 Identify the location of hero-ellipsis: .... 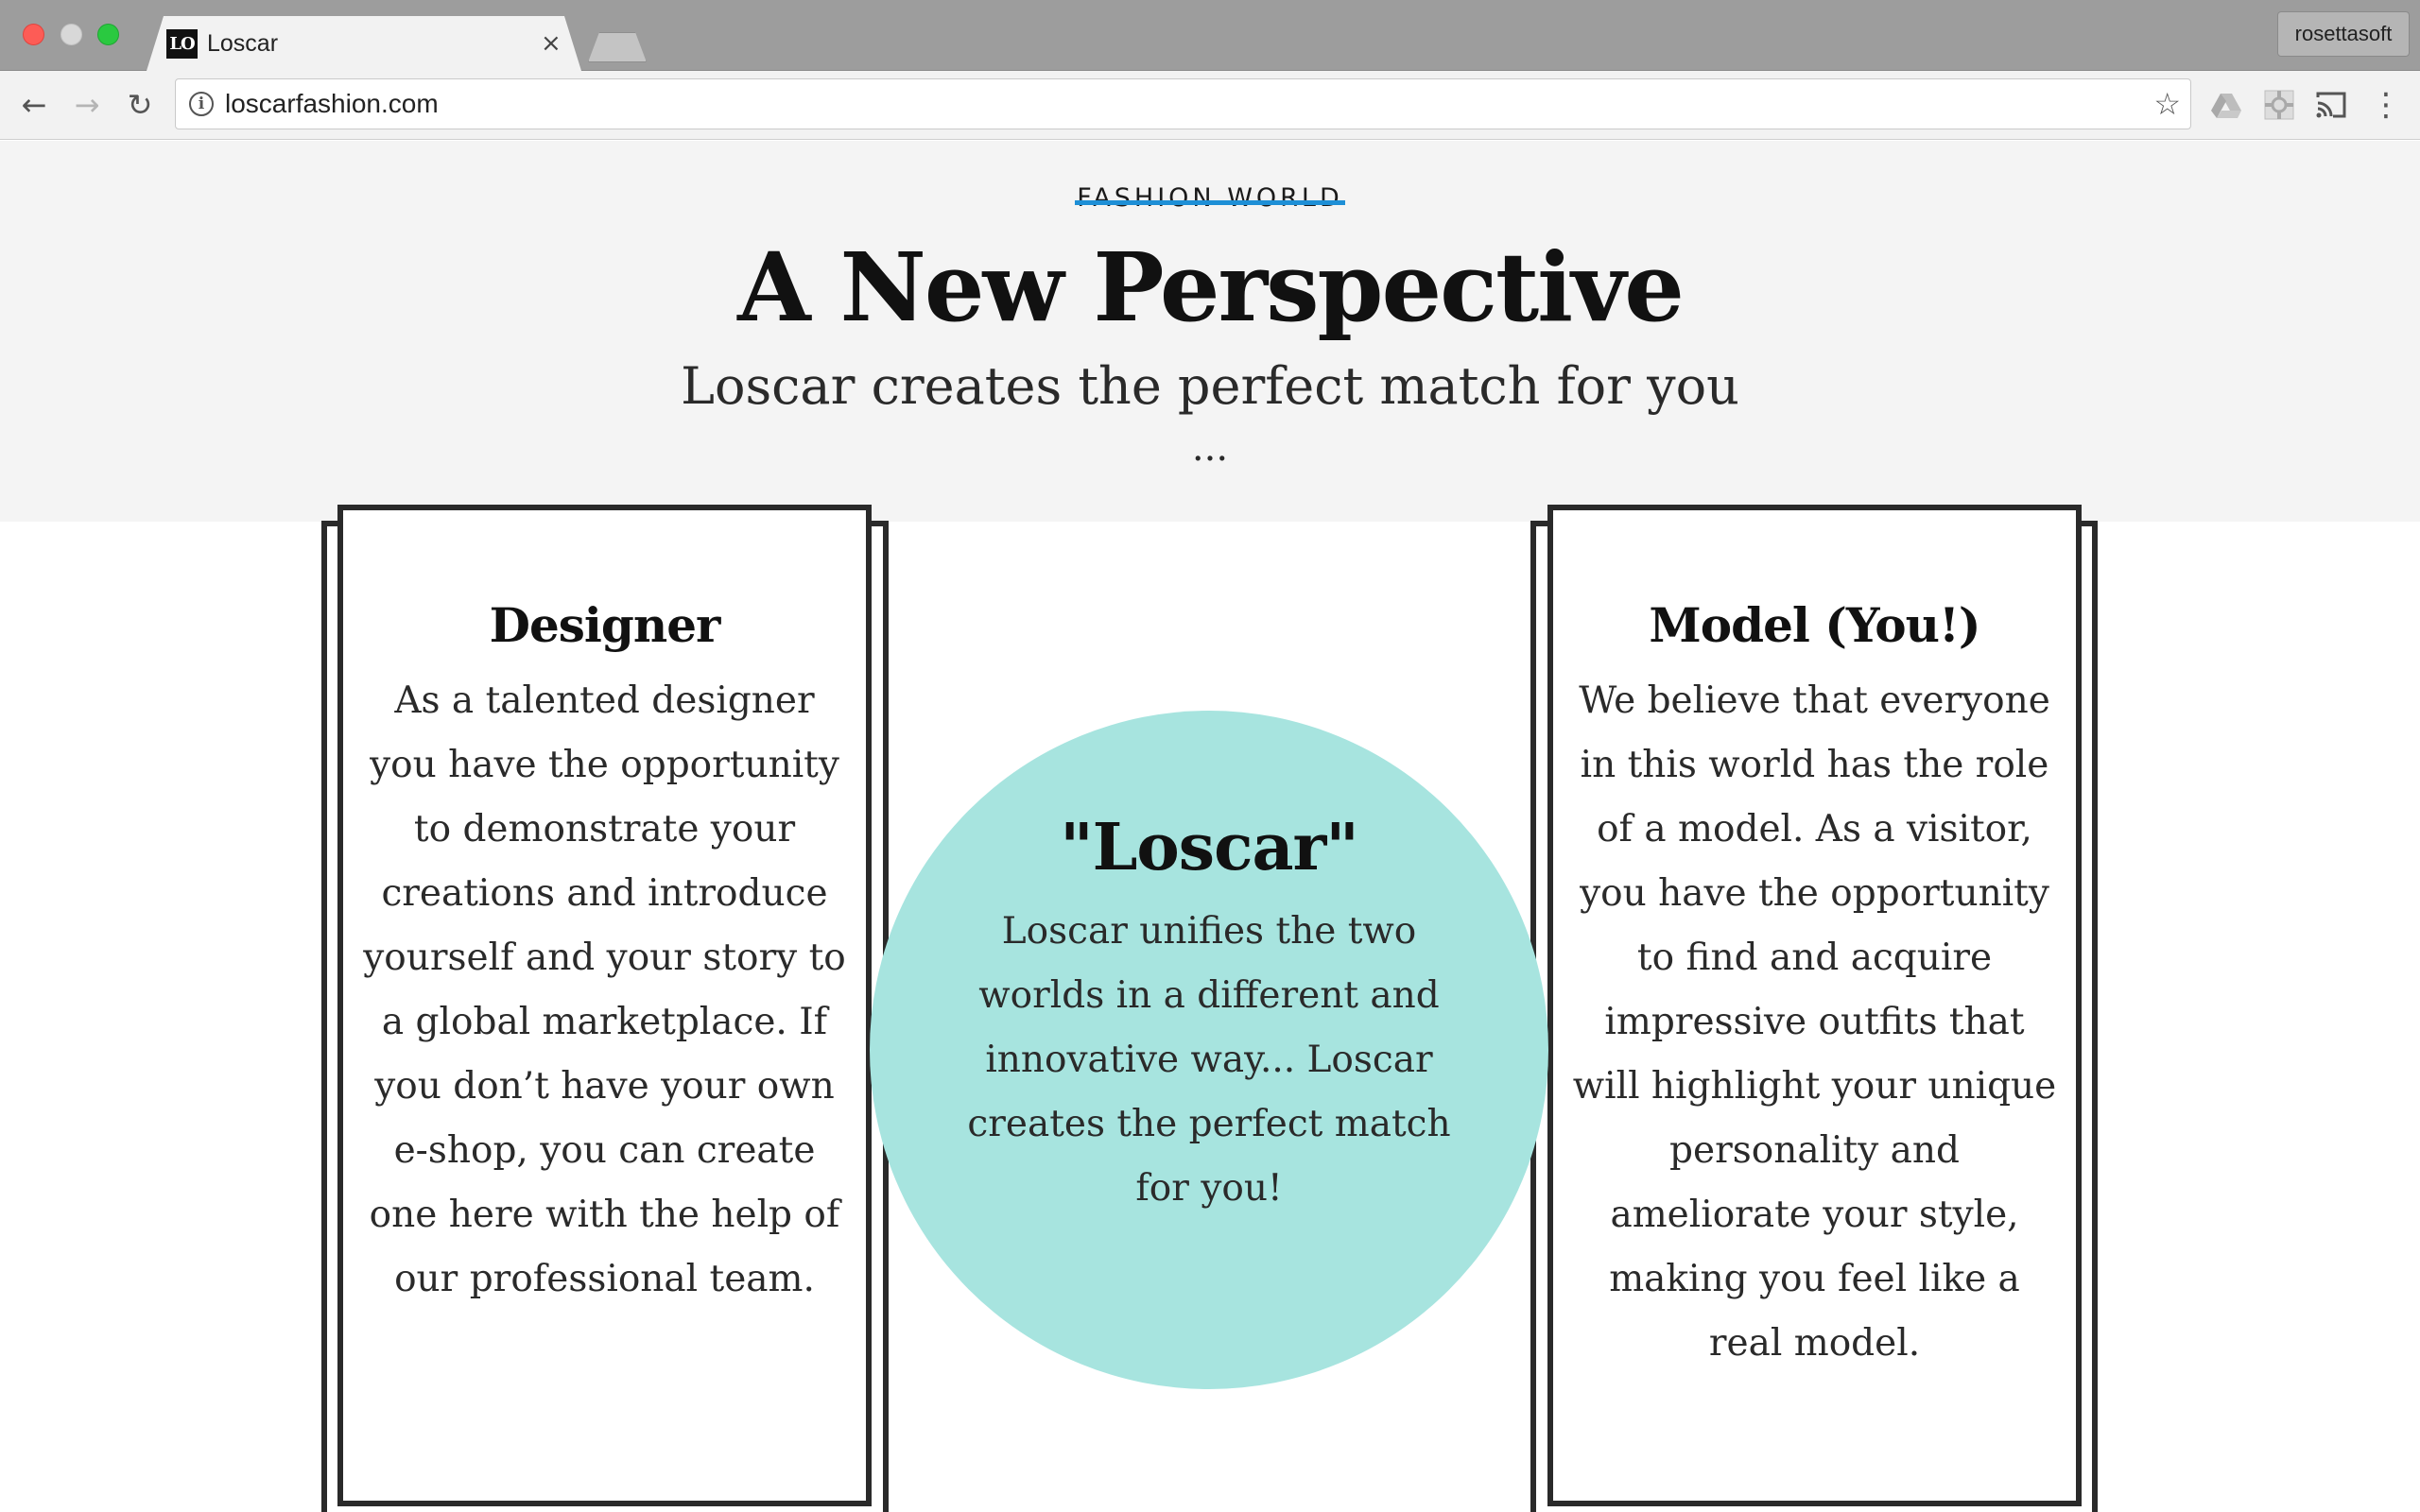
(1210, 448).